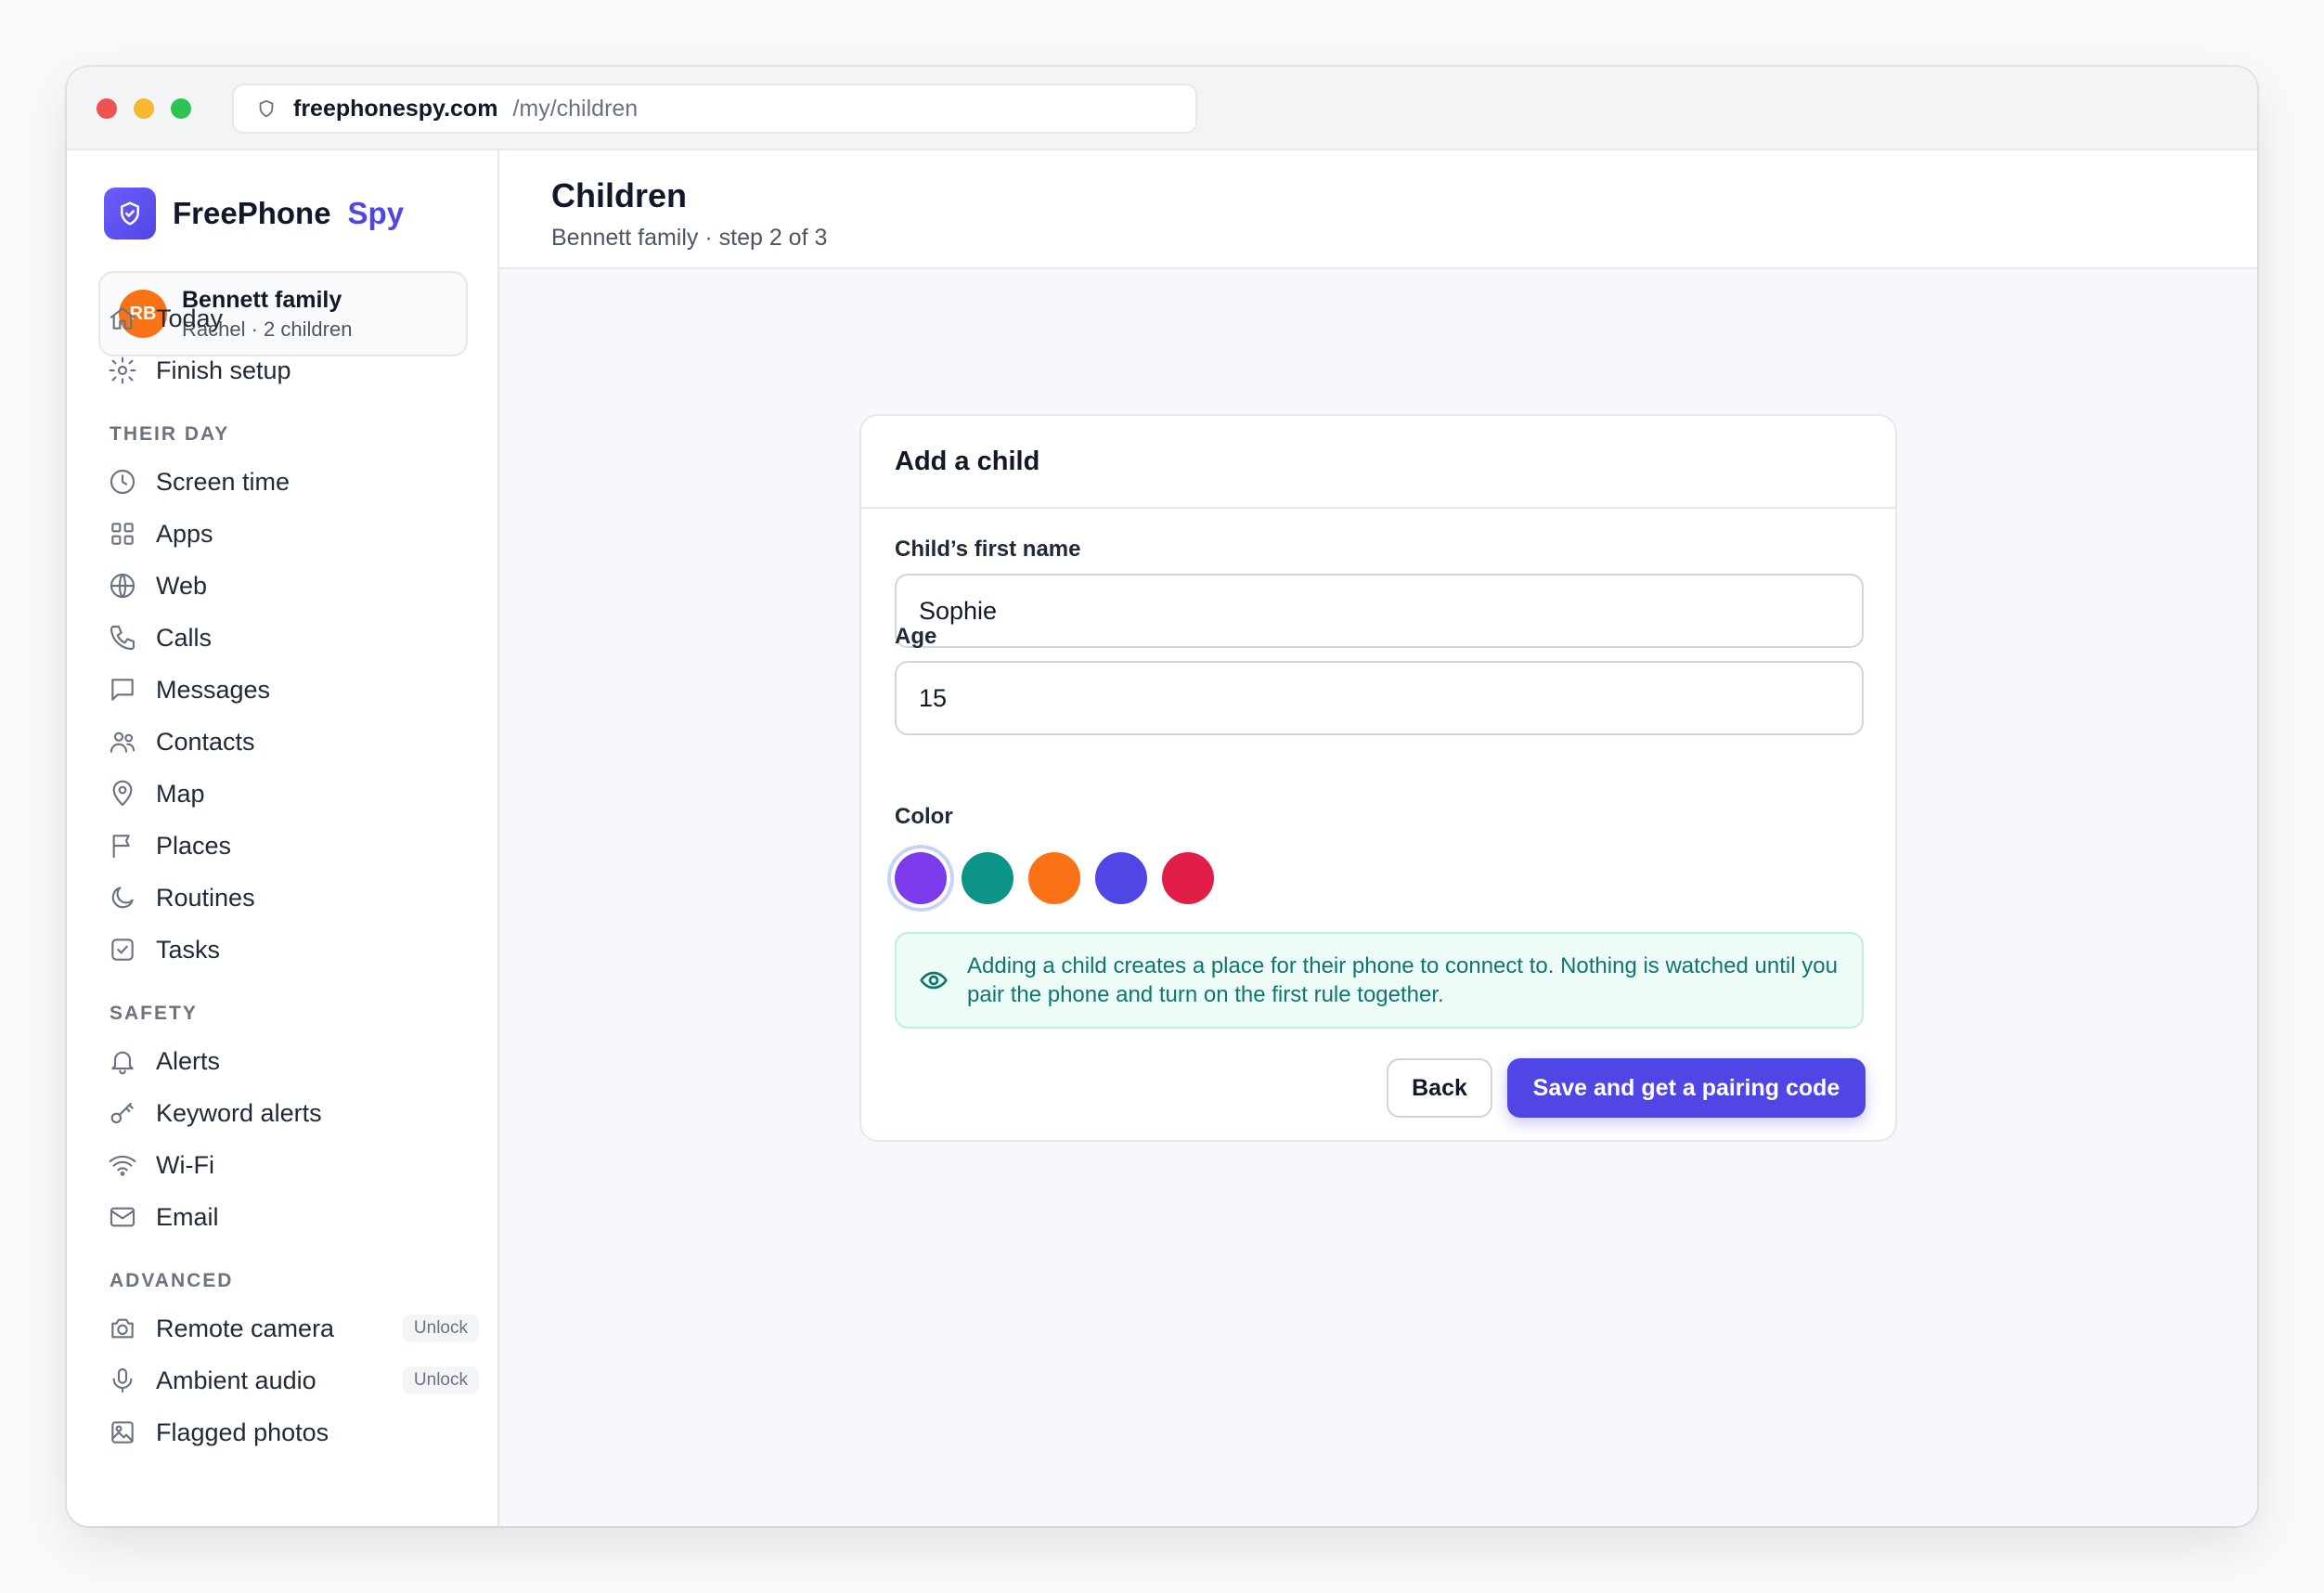 The width and height of the screenshot is (2324, 1593). I want to click on shield-check-icon, so click(130, 214).